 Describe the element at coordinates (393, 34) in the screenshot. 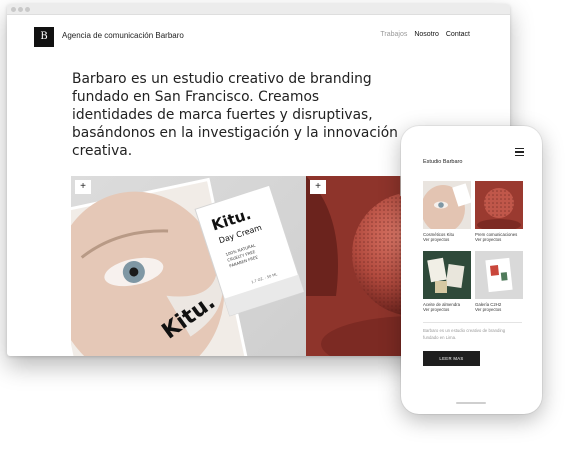

I see `nav-link-trabajos: Trabajos` at that location.